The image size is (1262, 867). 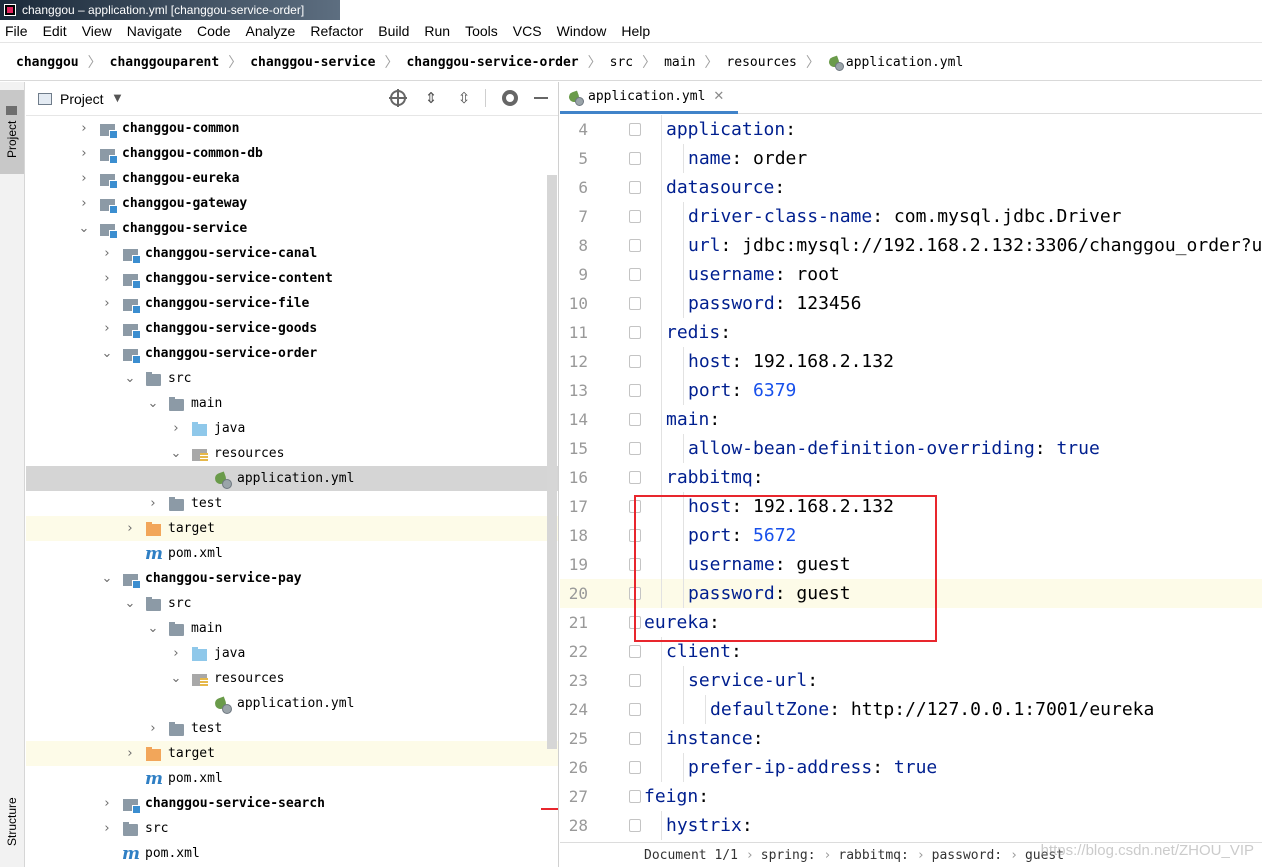 What do you see at coordinates (12, 132) in the screenshot?
I see `project-tool-tab: Project` at bounding box center [12, 132].